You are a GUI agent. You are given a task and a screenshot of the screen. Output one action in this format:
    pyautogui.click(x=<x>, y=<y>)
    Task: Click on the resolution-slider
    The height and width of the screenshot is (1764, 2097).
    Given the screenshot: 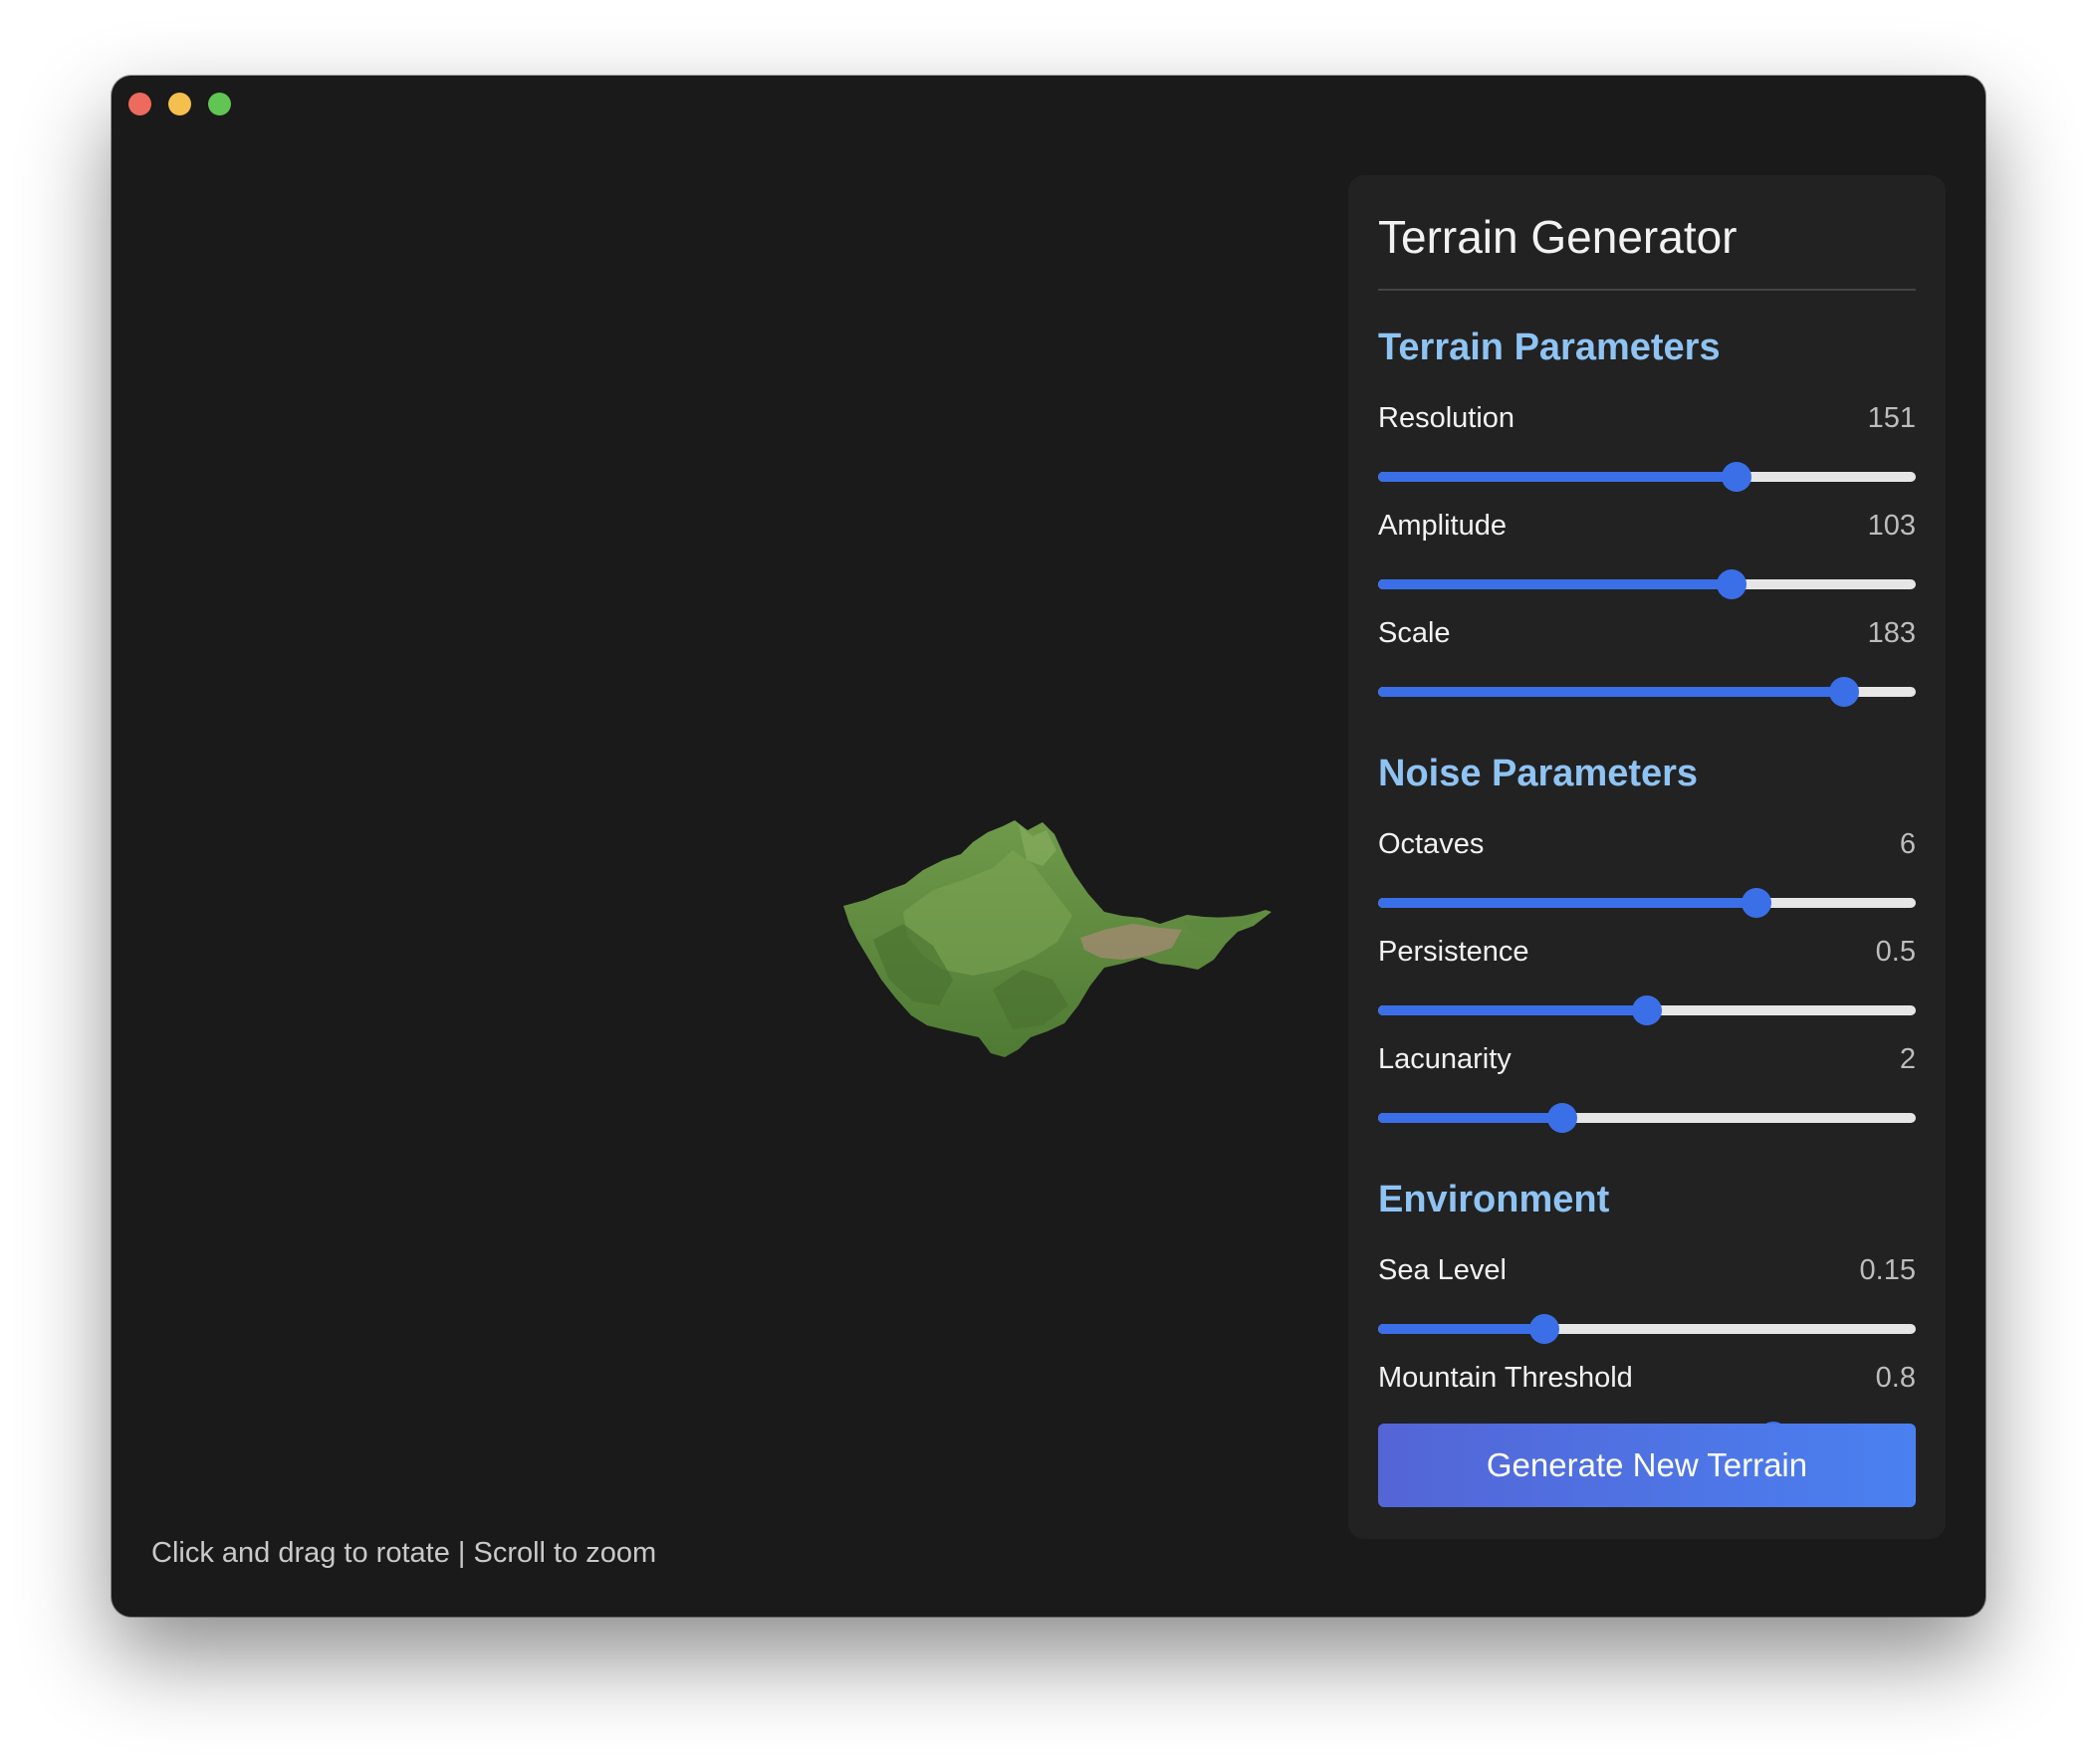 What is the action you would take?
    pyautogui.click(x=1647, y=476)
    